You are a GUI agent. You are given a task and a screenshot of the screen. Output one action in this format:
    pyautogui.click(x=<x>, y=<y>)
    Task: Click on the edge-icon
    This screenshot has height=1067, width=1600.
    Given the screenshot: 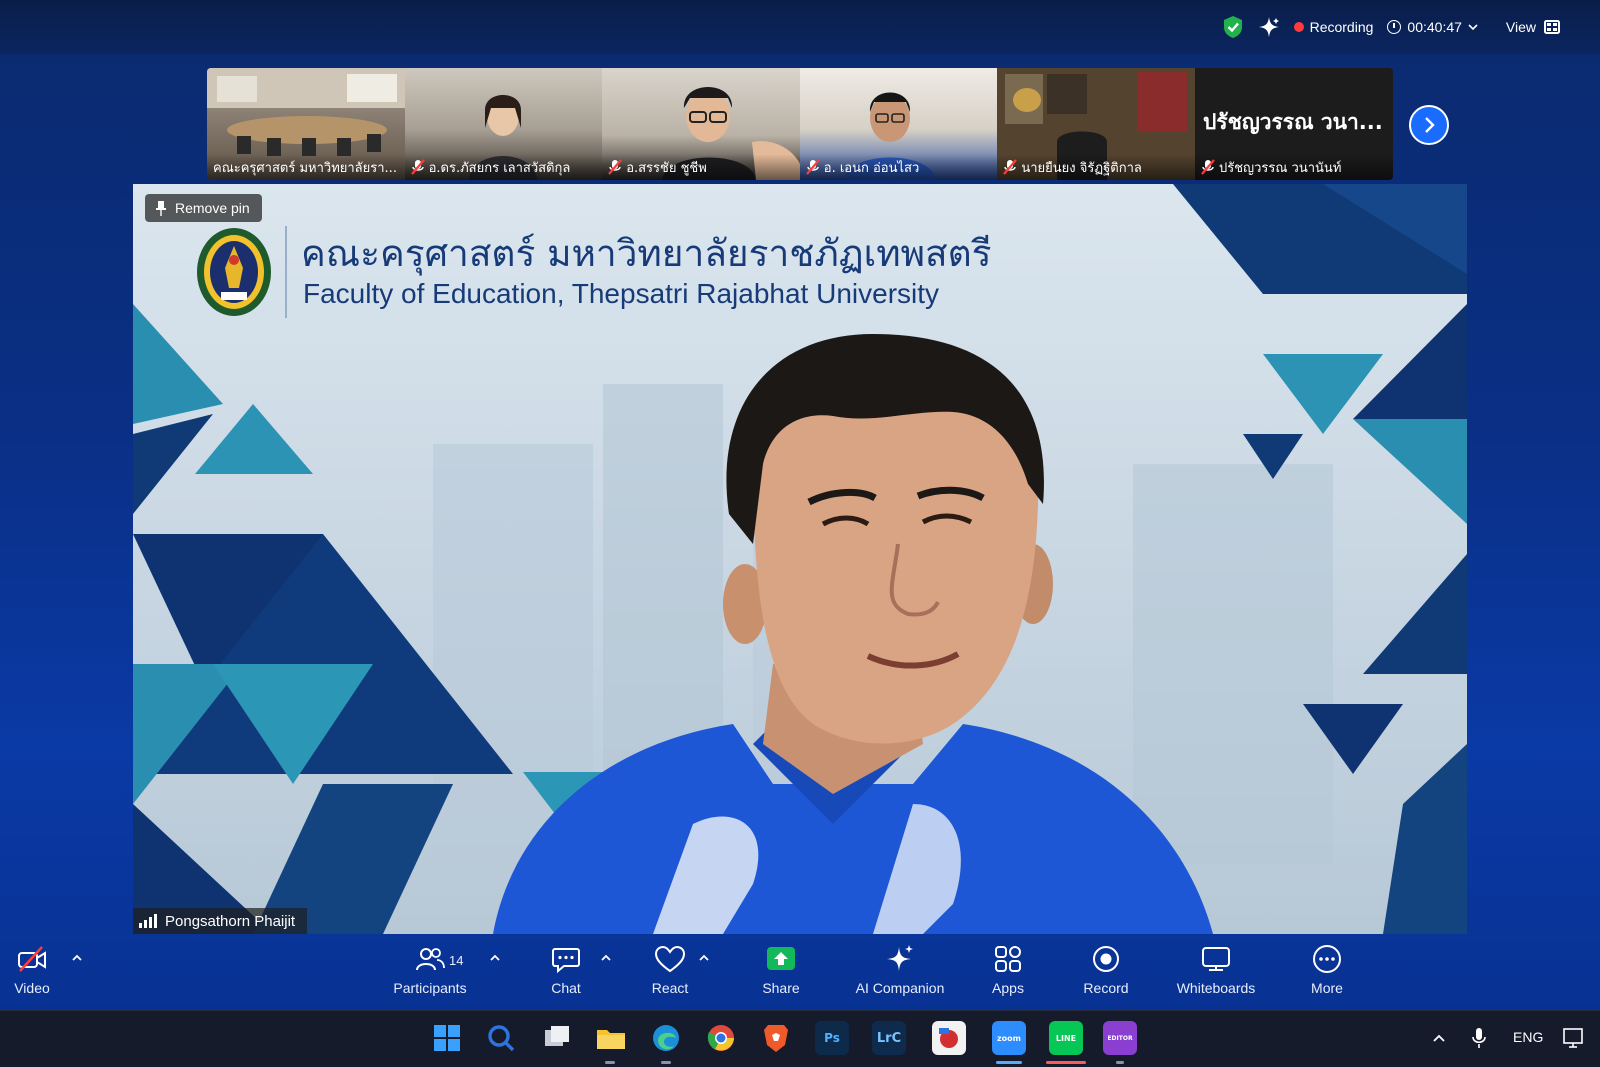 What is the action you would take?
    pyautogui.click(x=666, y=1038)
    